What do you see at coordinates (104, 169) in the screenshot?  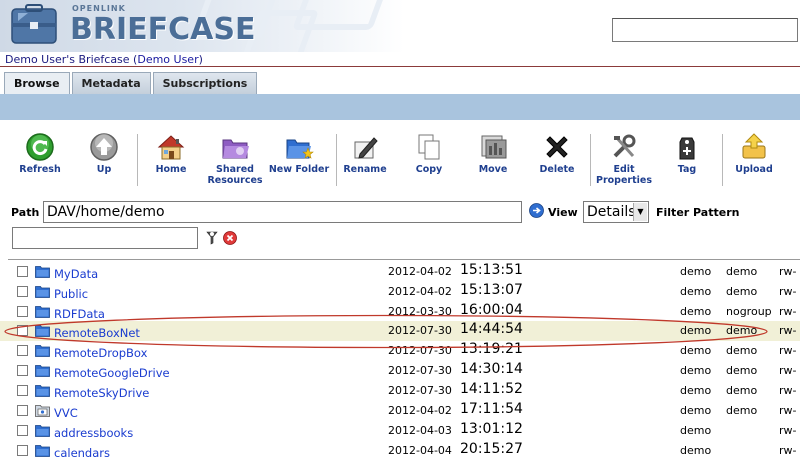 I see `up-label: Up` at bounding box center [104, 169].